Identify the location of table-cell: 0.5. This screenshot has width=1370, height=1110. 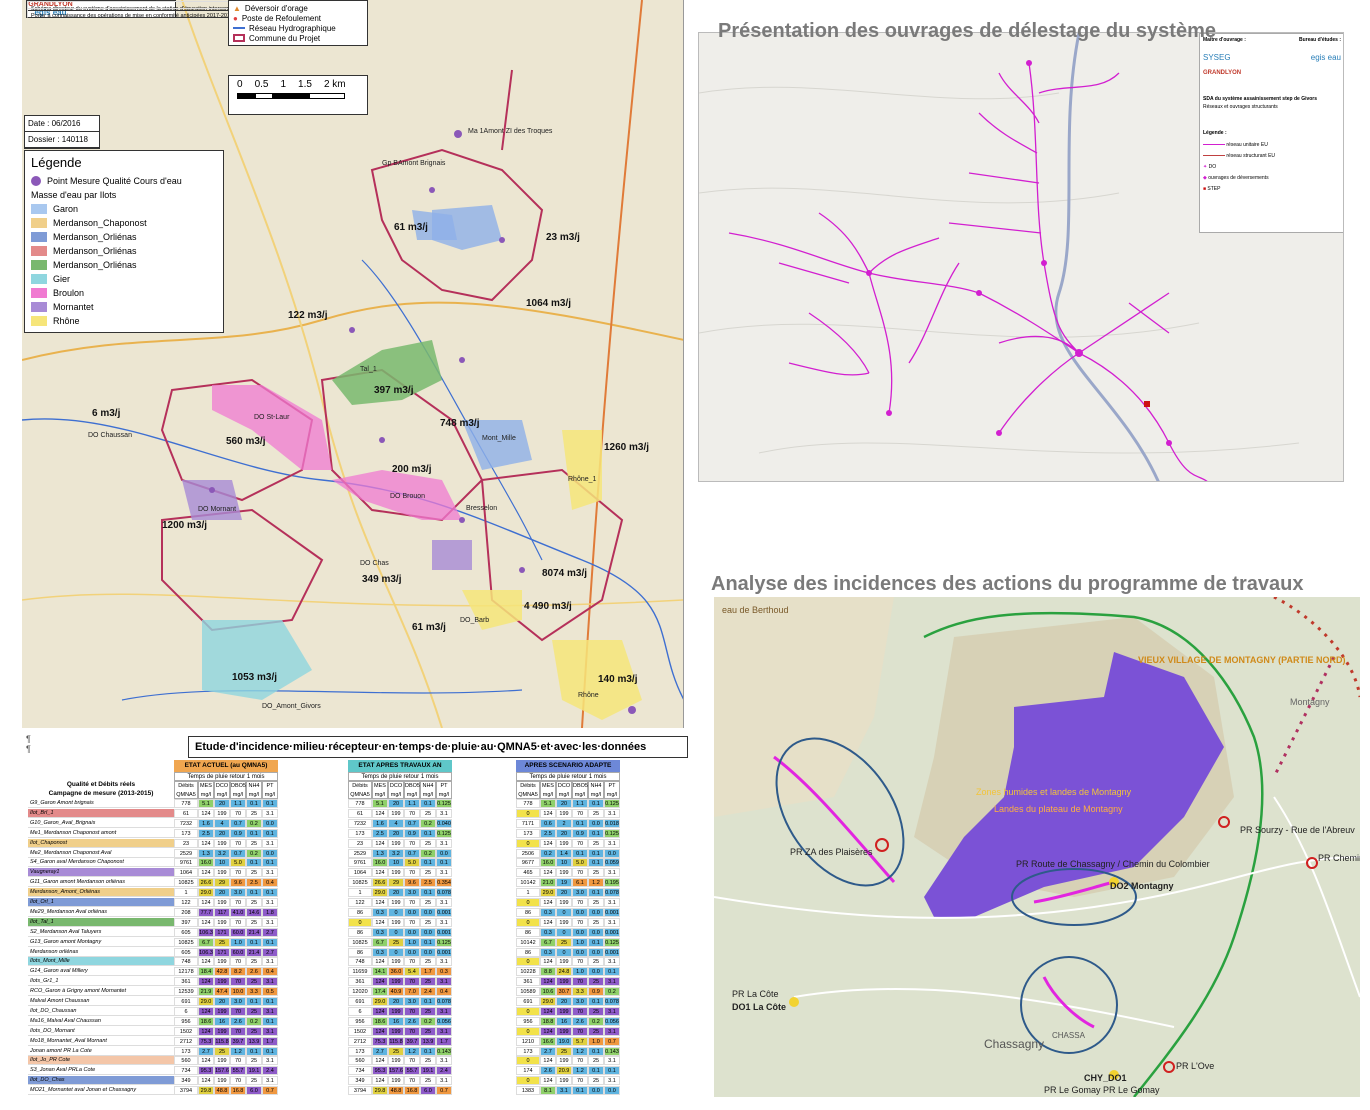
(270, 992).